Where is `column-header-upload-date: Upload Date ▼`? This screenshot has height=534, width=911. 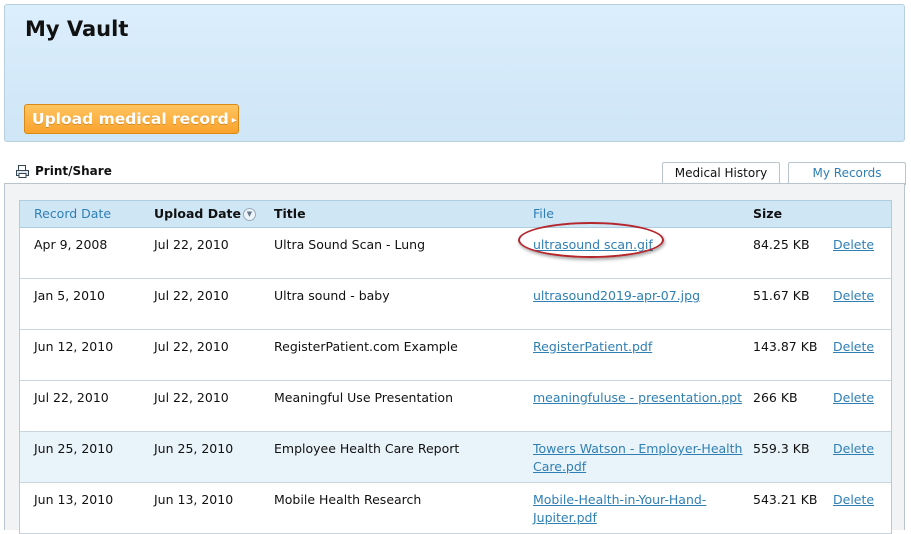
column-header-upload-date: Upload Date ▼ is located at coordinates (205, 214).